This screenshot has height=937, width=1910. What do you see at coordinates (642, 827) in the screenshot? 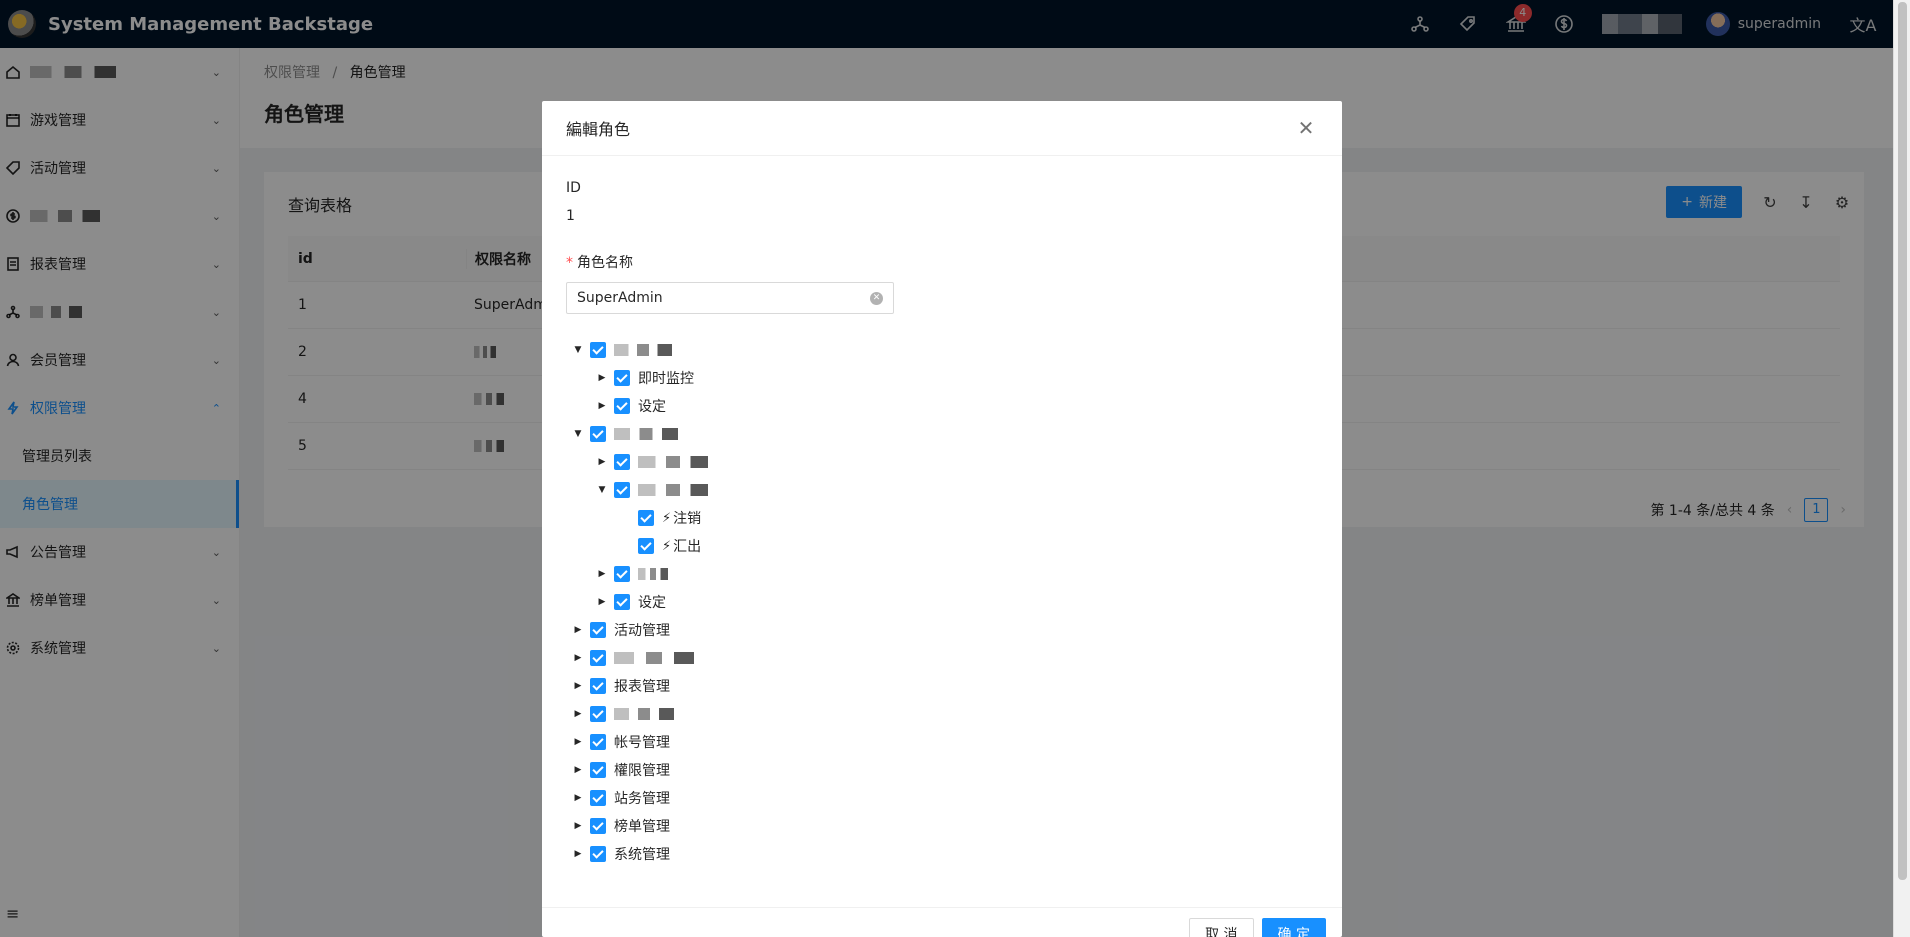
I see `tree-node-label: 榜单管理` at bounding box center [642, 827].